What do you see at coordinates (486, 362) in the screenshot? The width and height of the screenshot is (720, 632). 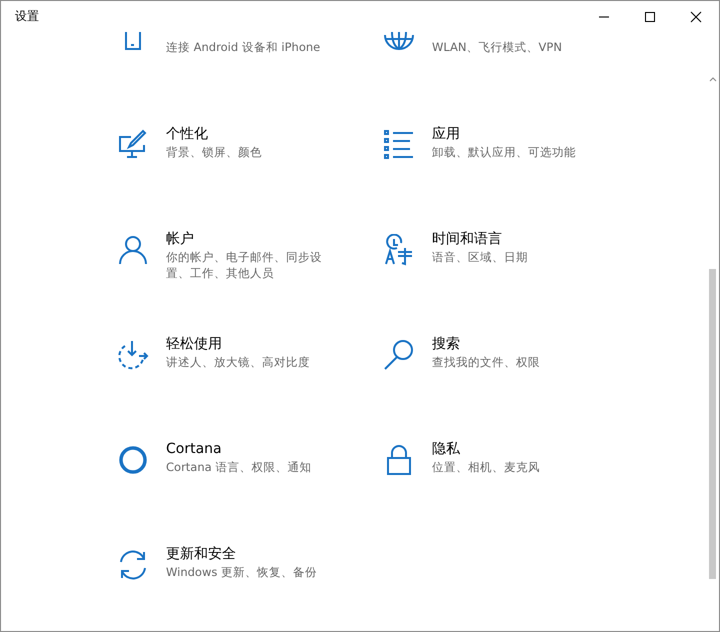 I see `category-description: 查找我的文件、权限` at bounding box center [486, 362].